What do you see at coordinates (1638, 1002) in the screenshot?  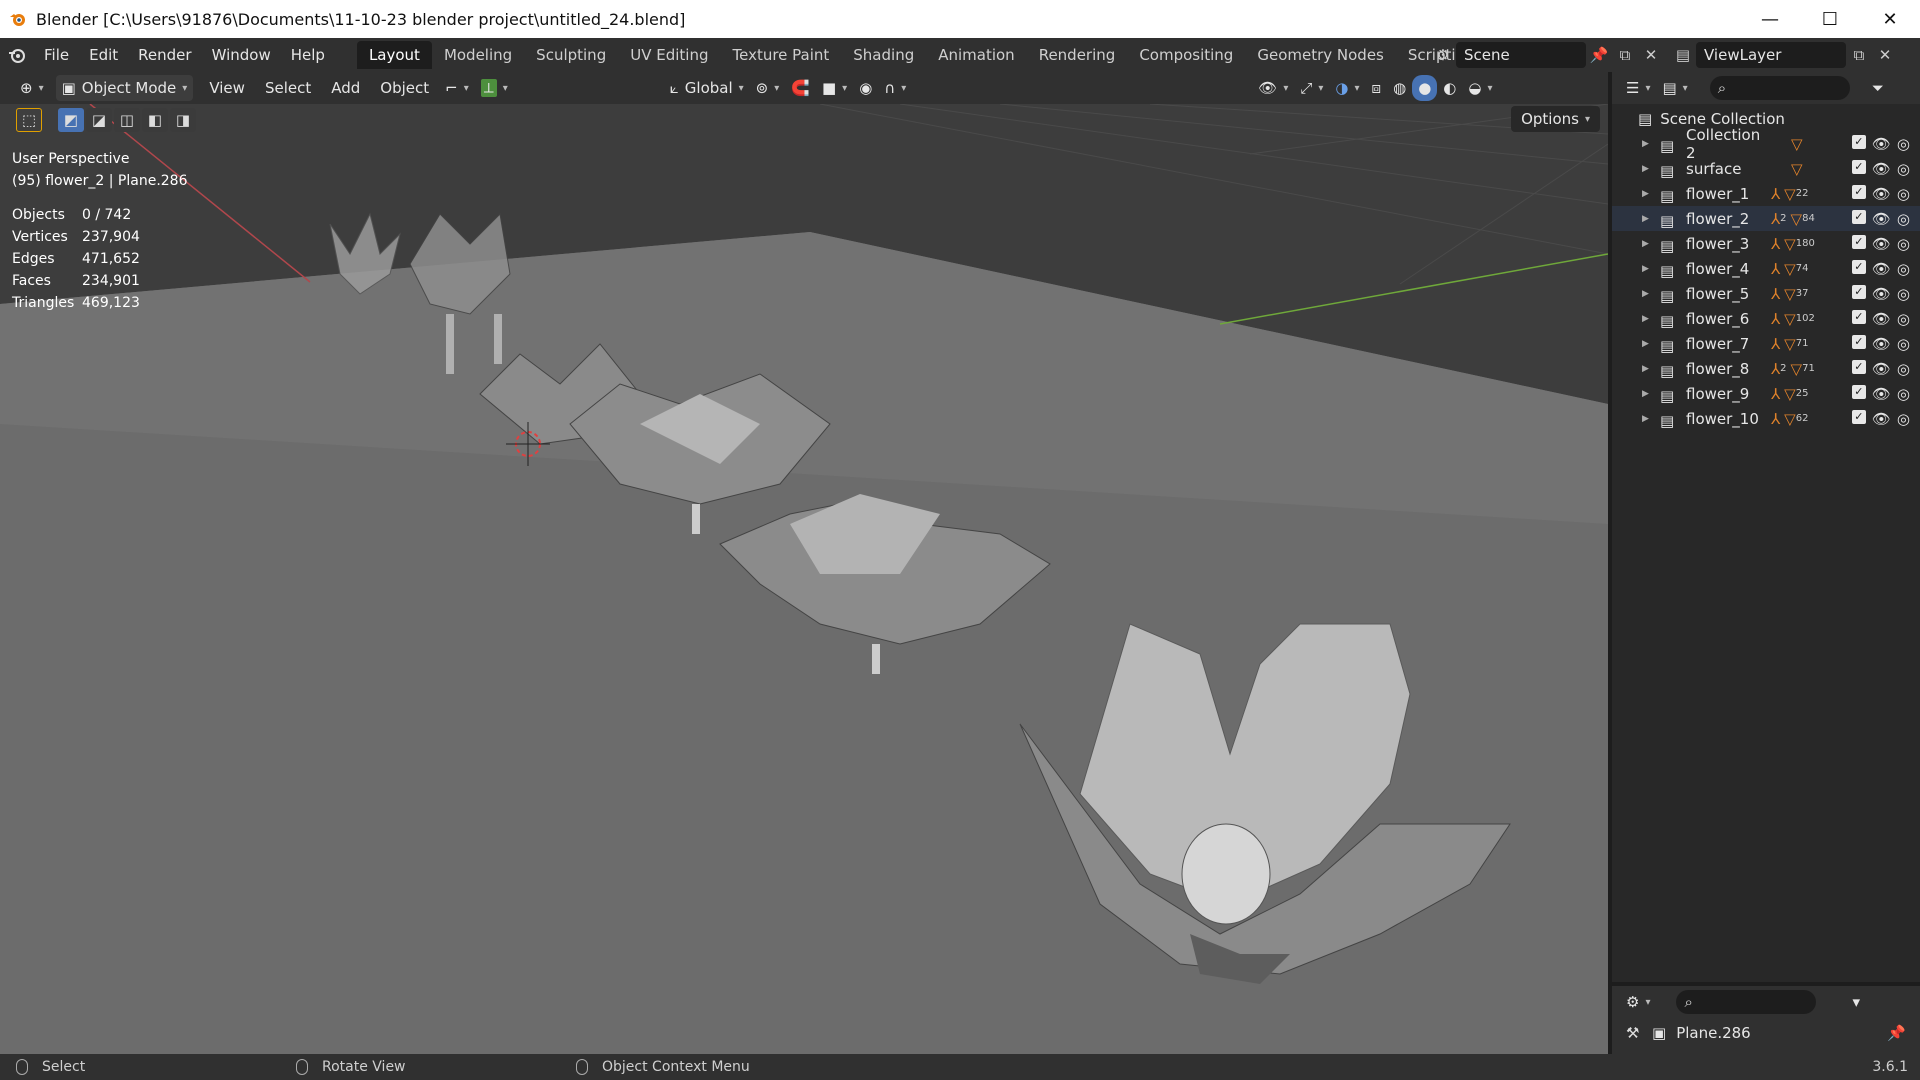 I see `properties-editor-icon: ⚙ ▾` at bounding box center [1638, 1002].